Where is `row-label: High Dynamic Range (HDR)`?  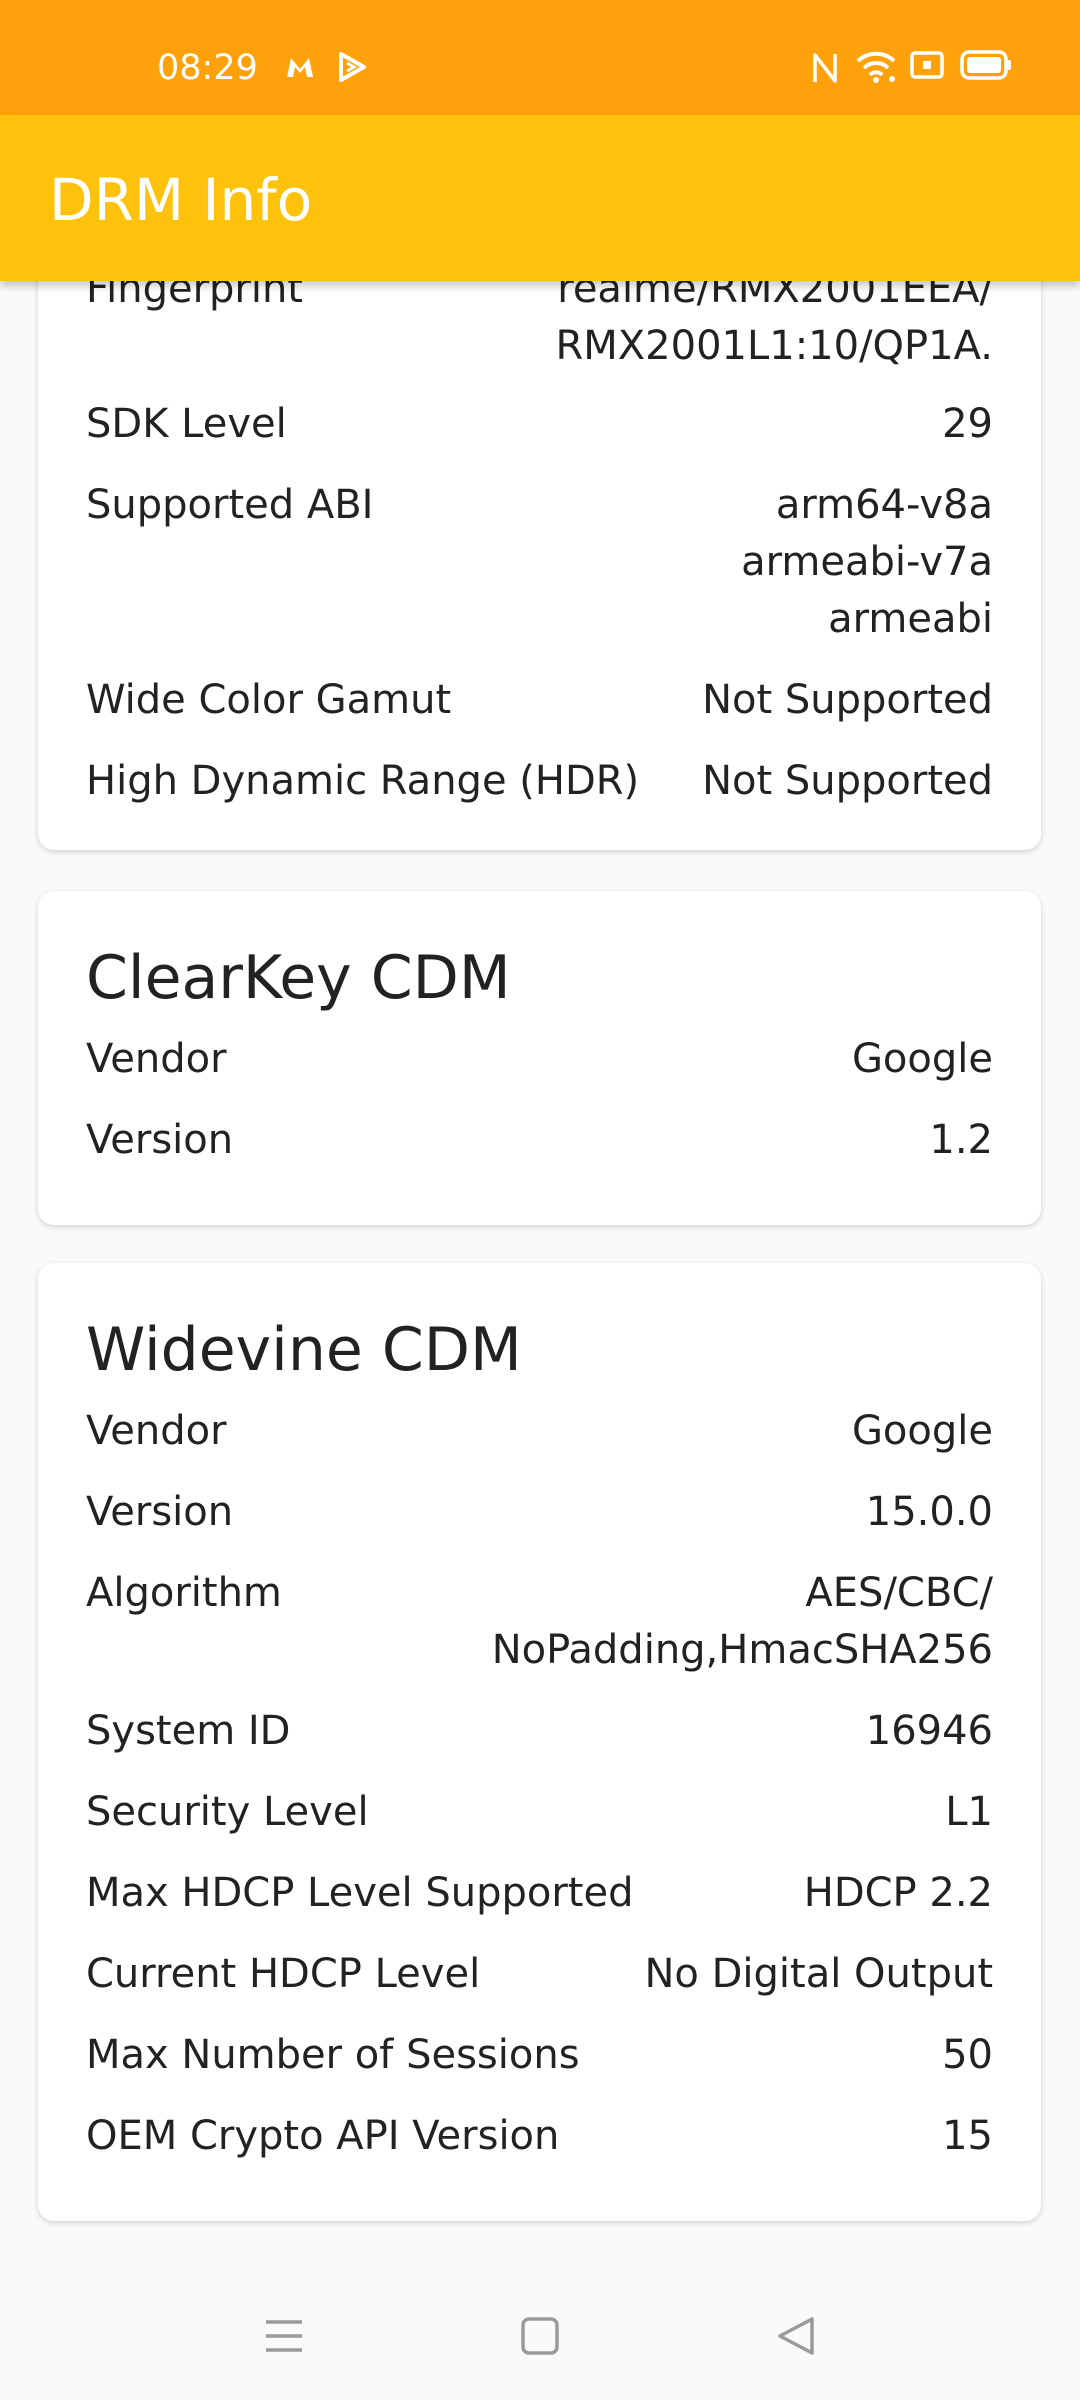 row-label: High Dynamic Range (HDR) is located at coordinates (363, 781).